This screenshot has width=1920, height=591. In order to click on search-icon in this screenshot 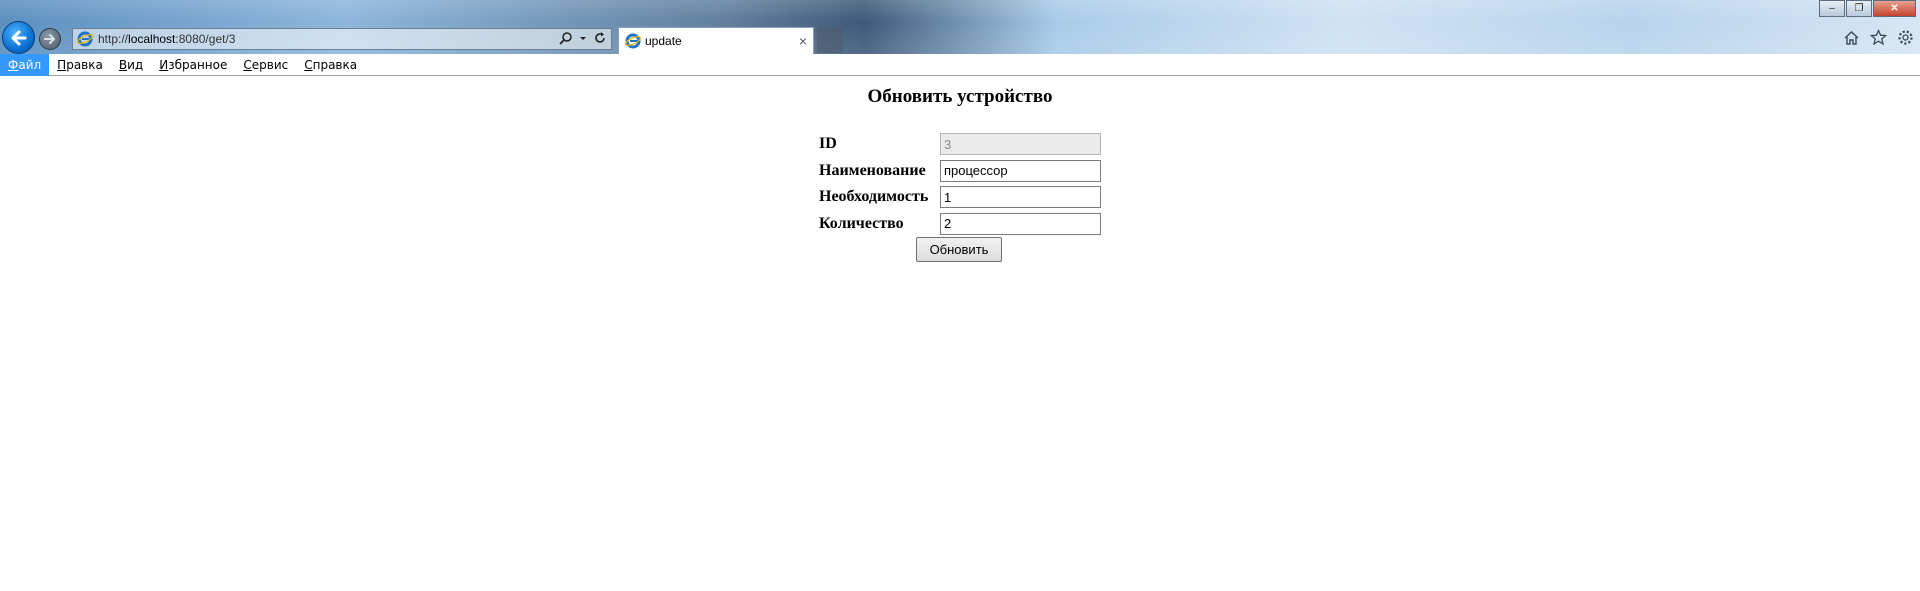, I will do `click(566, 38)`.